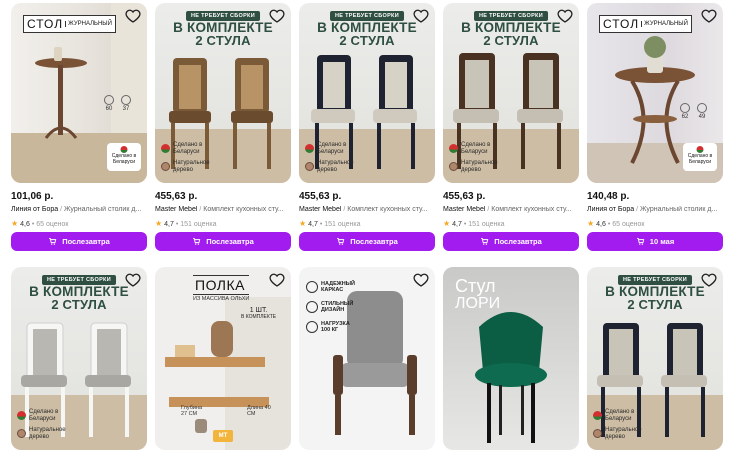 Image resolution: width=740 pixels, height=456 pixels. What do you see at coordinates (197, 241) in the screenshot?
I see `cart-icon` at bounding box center [197, 241].